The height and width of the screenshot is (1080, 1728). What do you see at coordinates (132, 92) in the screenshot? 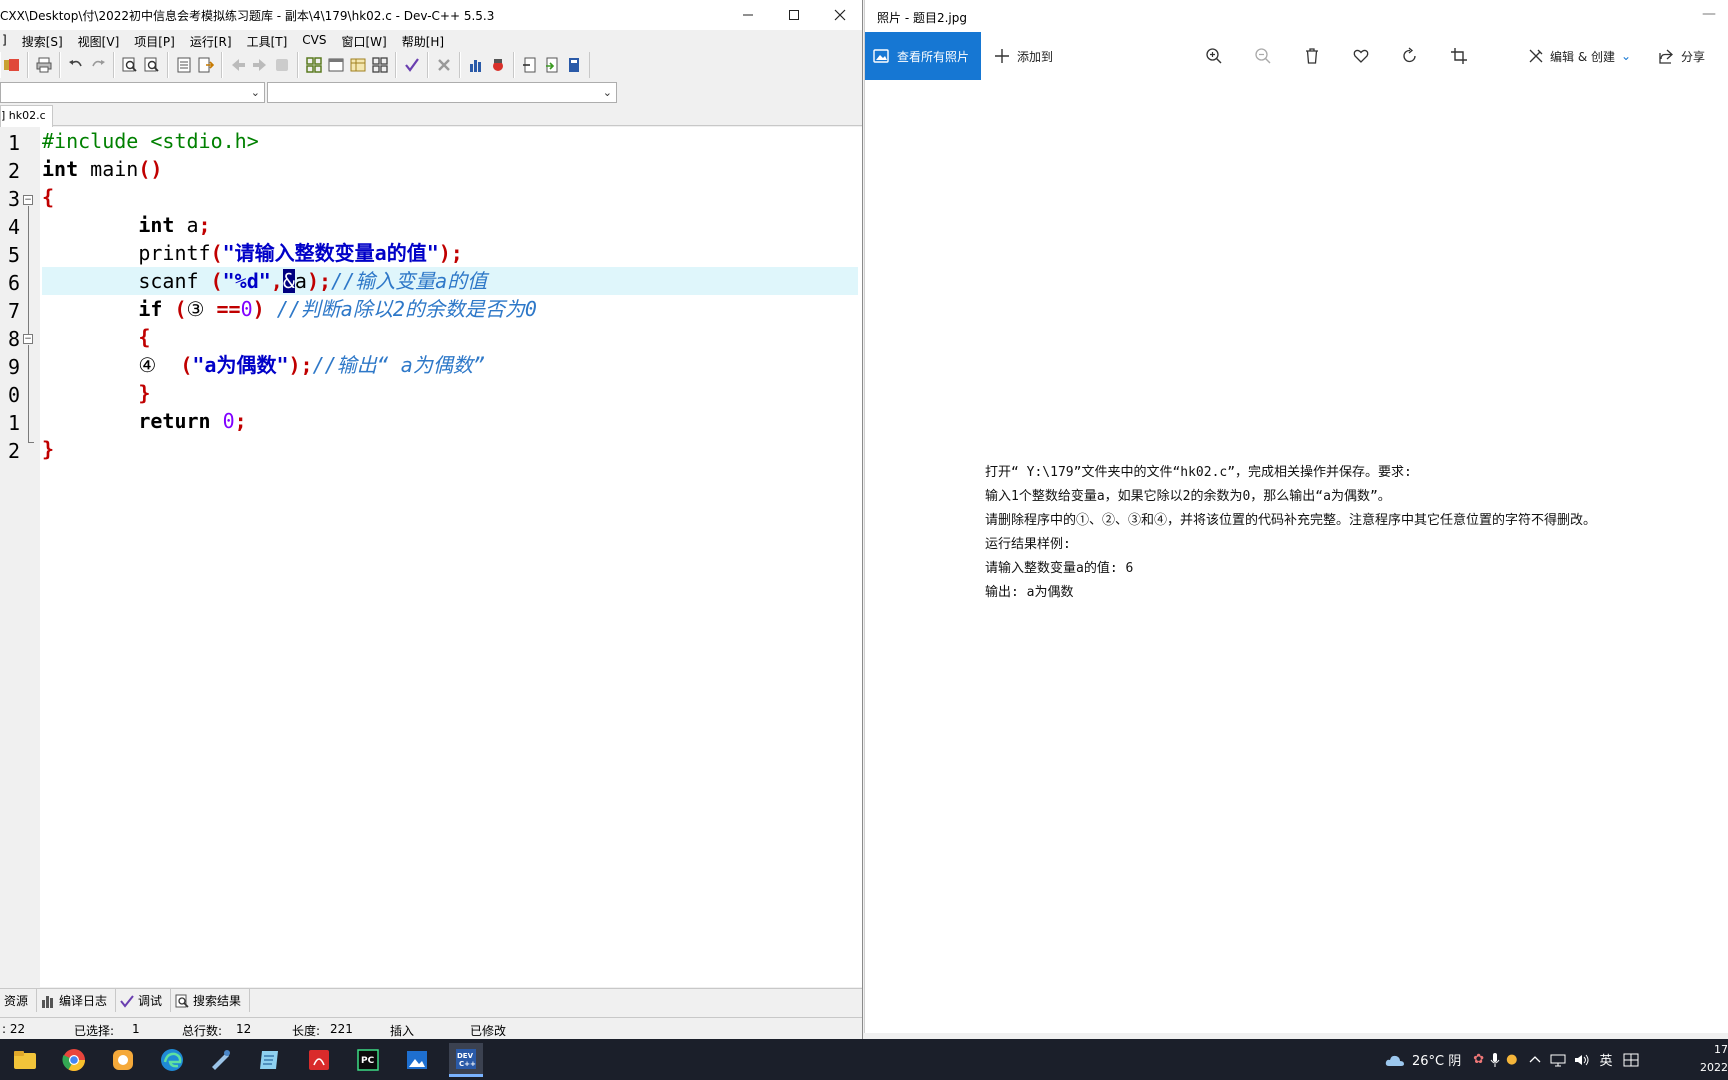
I see `class-combo: ⌄` at bounding box center [132, 92].